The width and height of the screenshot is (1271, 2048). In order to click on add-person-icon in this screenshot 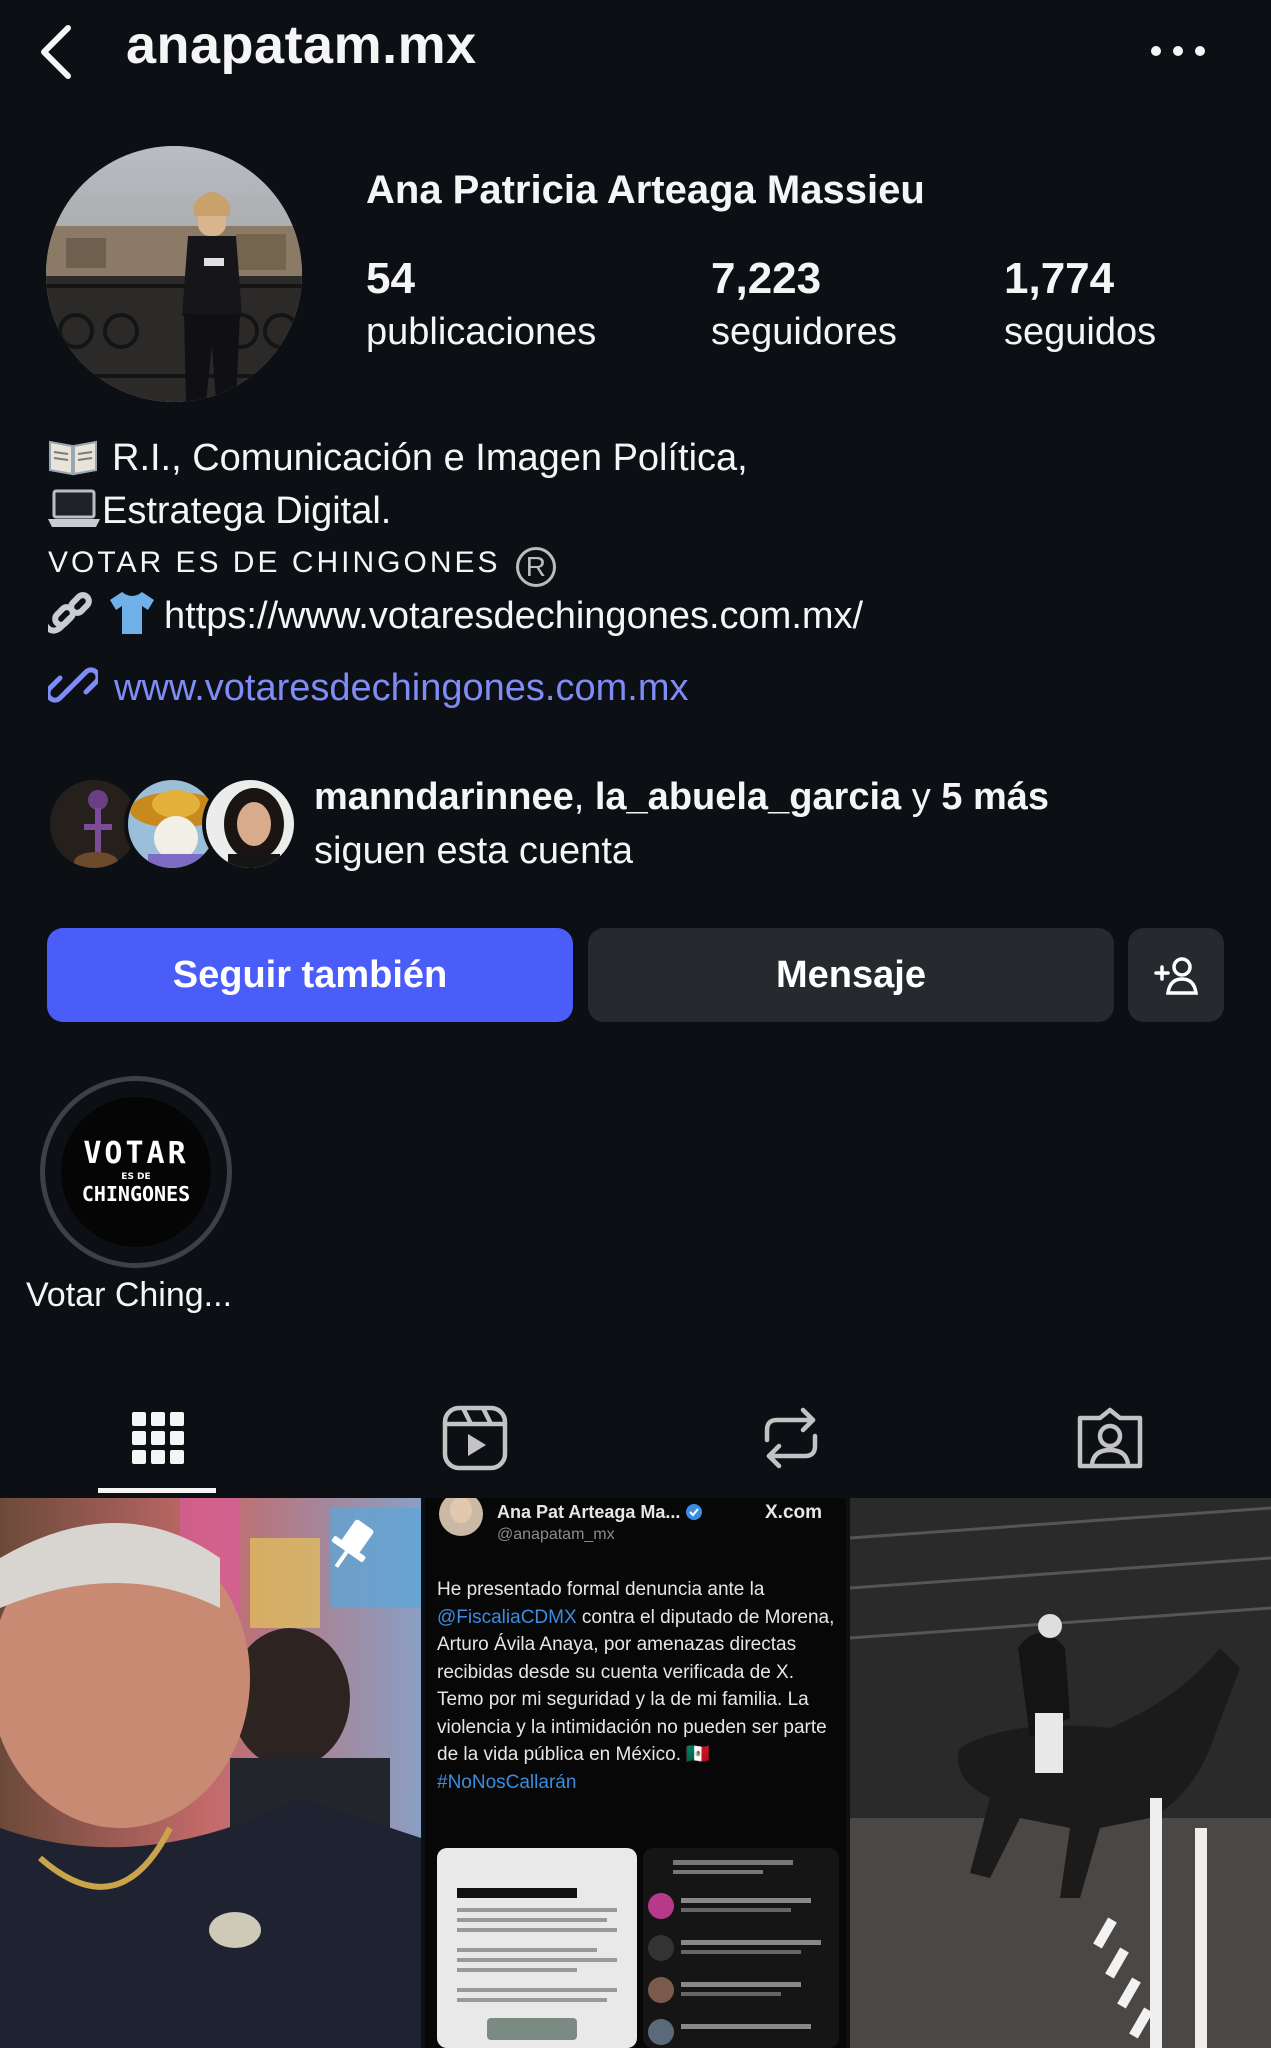, I will do `click(1176, 976)`.